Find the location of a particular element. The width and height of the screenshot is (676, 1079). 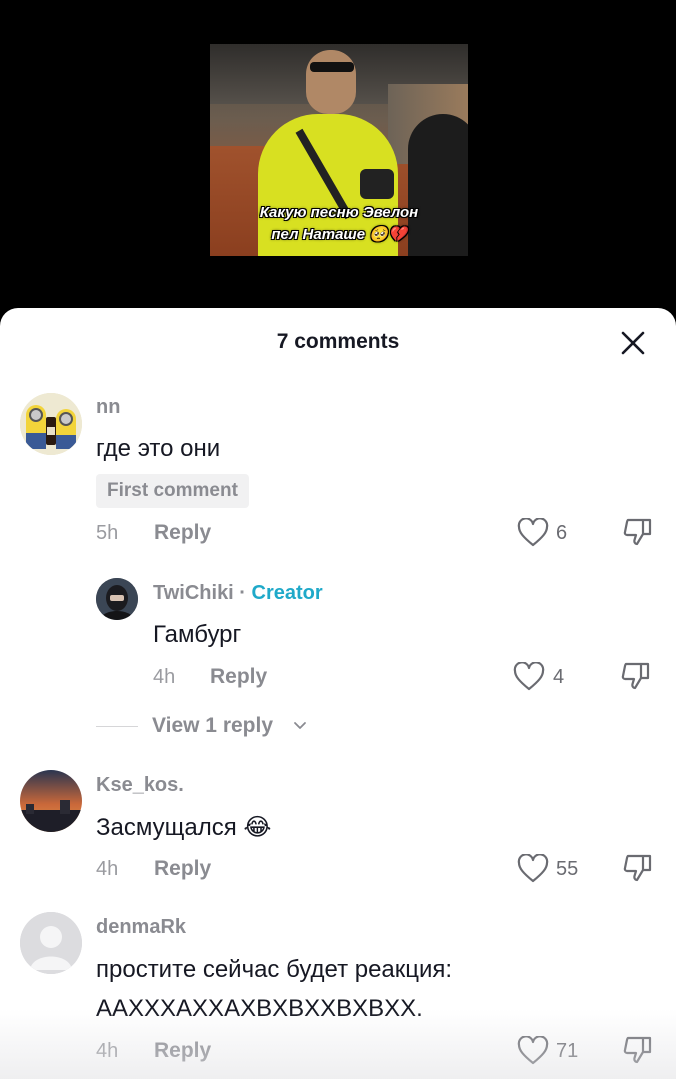

video-thumbnail: Какую песню Эвелон пел Наташе 🥺💔 is located at coordinates (339, 150).